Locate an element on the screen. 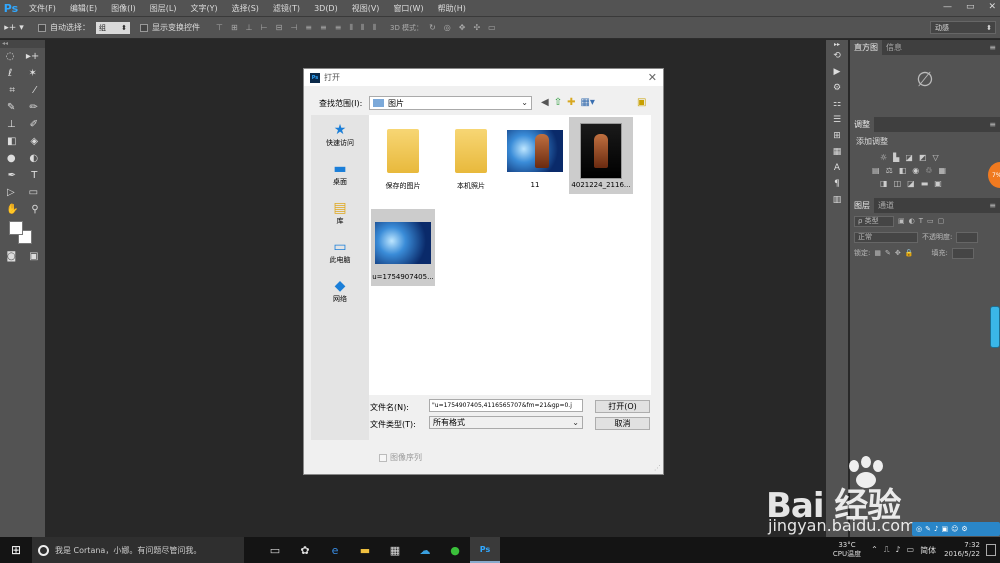 The height and width of the screenshot is (563, 1000). align-top-icon: ⊤ is located at coordinates (219, 28).